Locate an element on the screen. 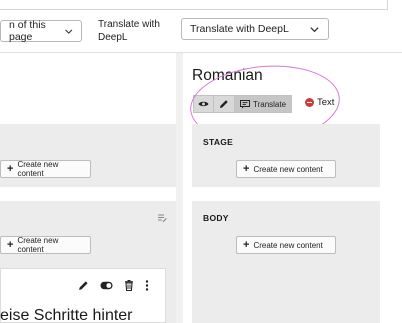 The height and width of the screenshot is (323, 402). toggle-icon is located at coordinates (106, 285).